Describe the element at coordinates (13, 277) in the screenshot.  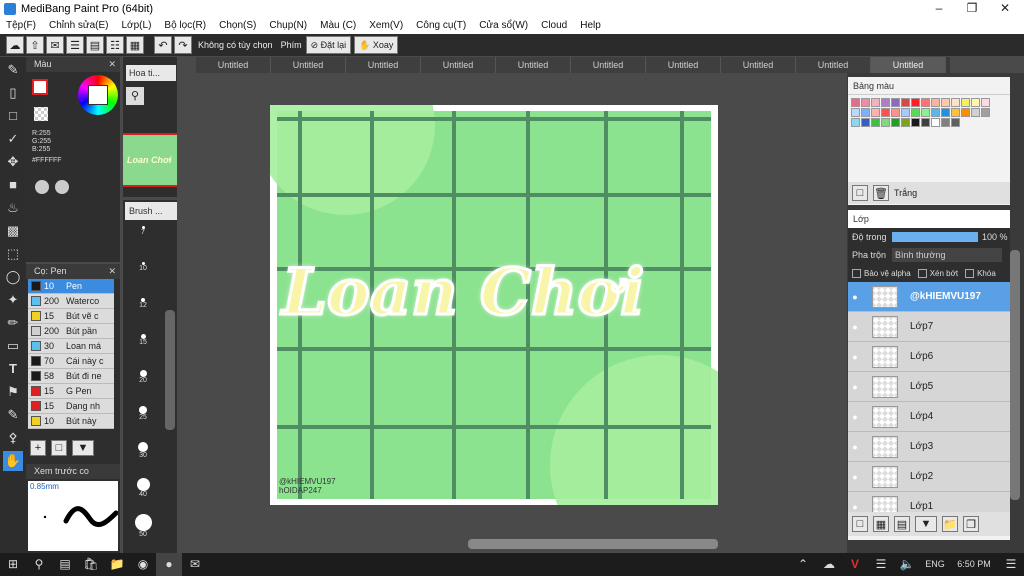
I see `lasso-tool-icon: ◯` at that location.